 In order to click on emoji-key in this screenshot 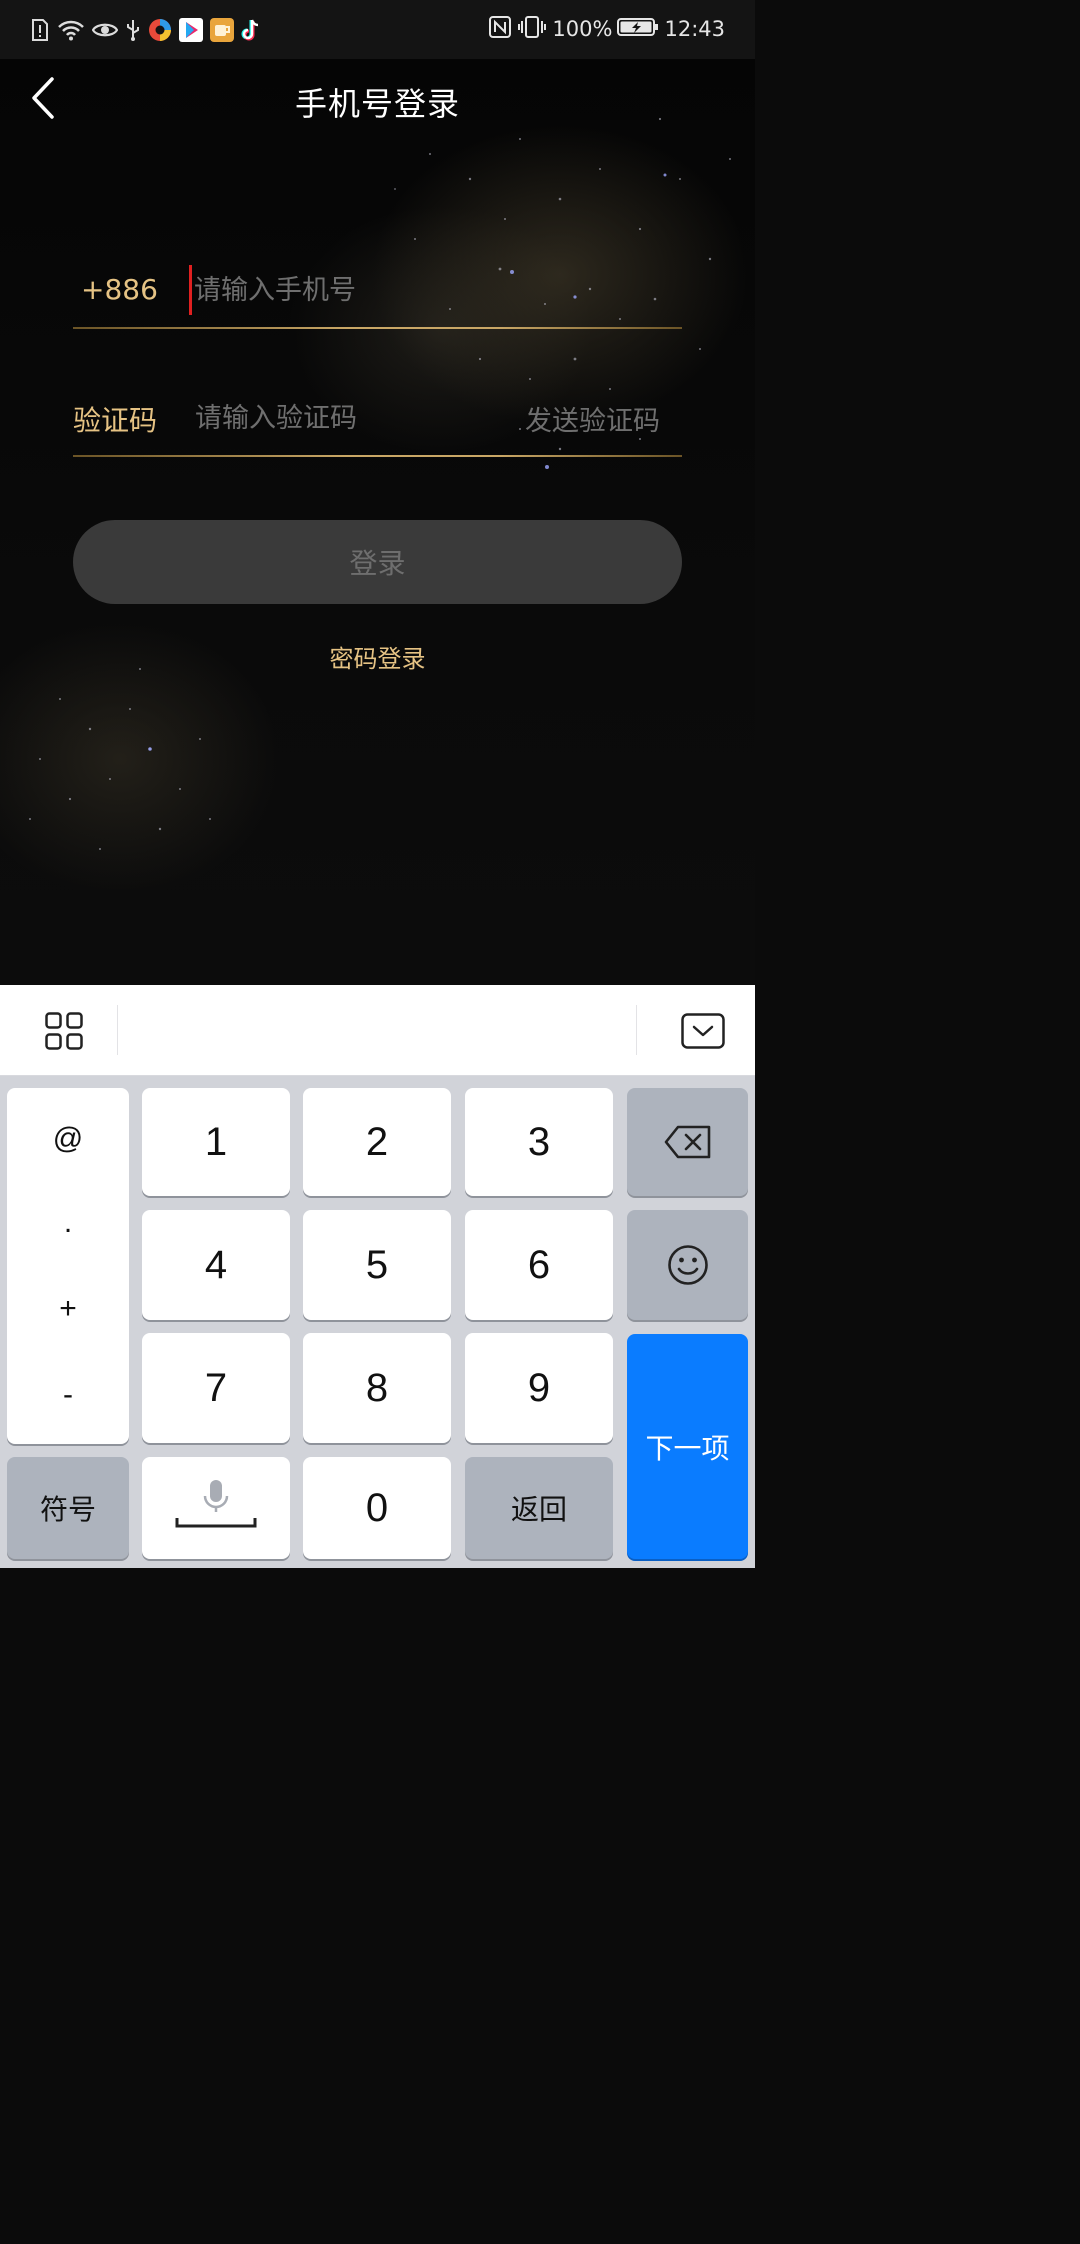, I will do `click(687, 1265)`.